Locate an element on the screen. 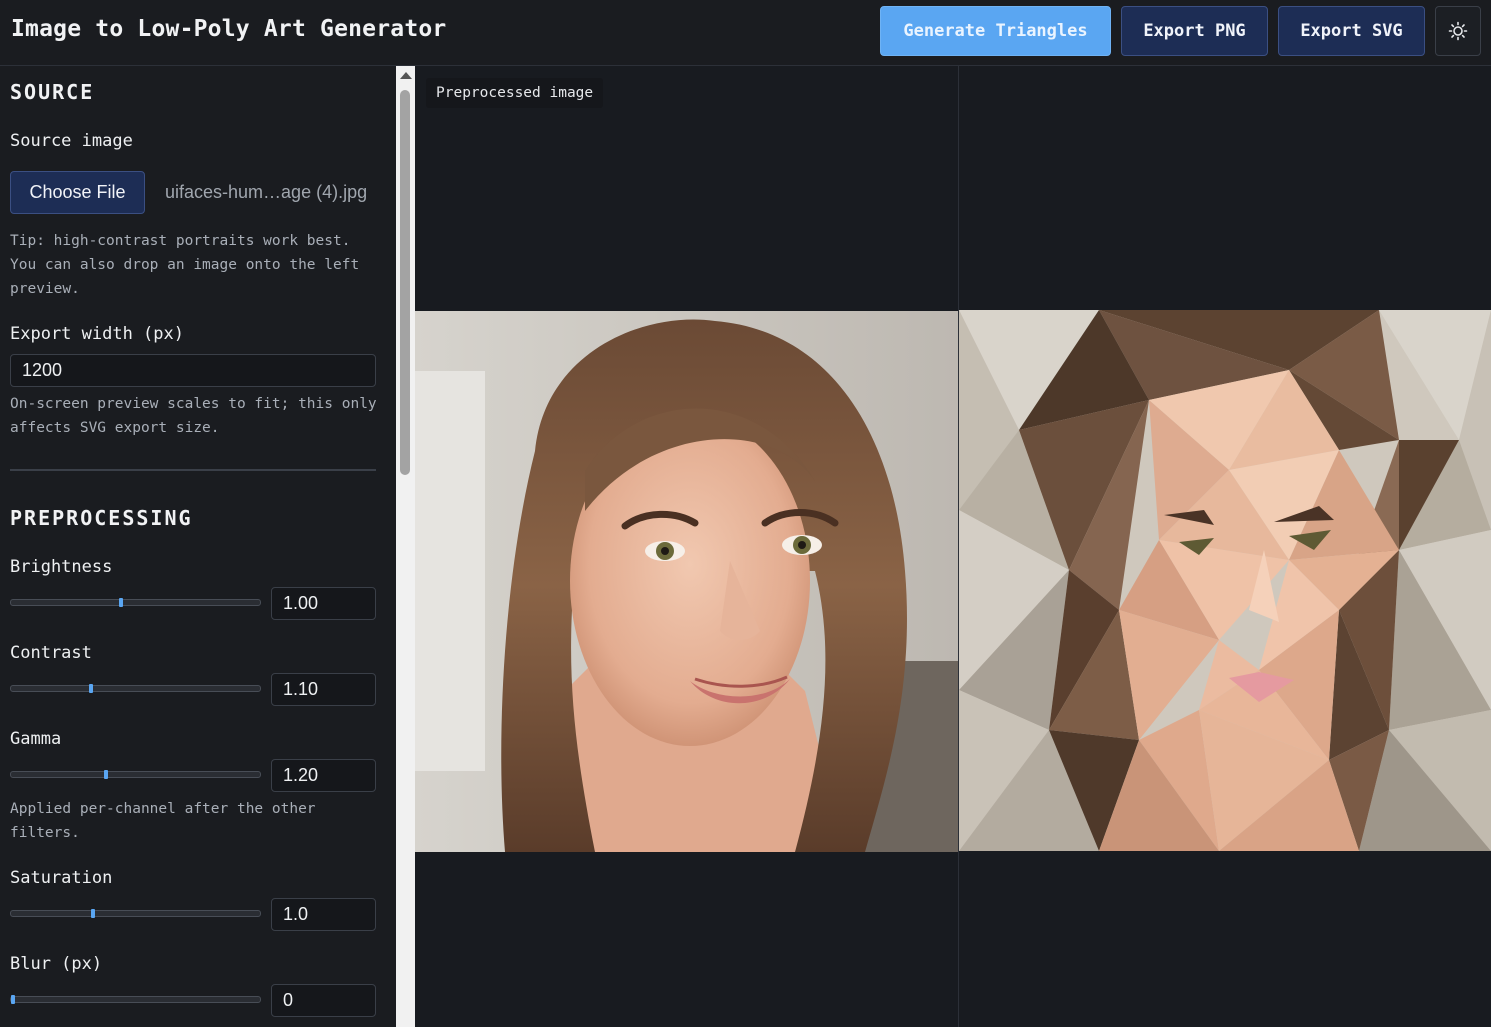 This screenshot has width=1491, height=1027. contrast-input: 1.10 is located at coordinates (323, 689).